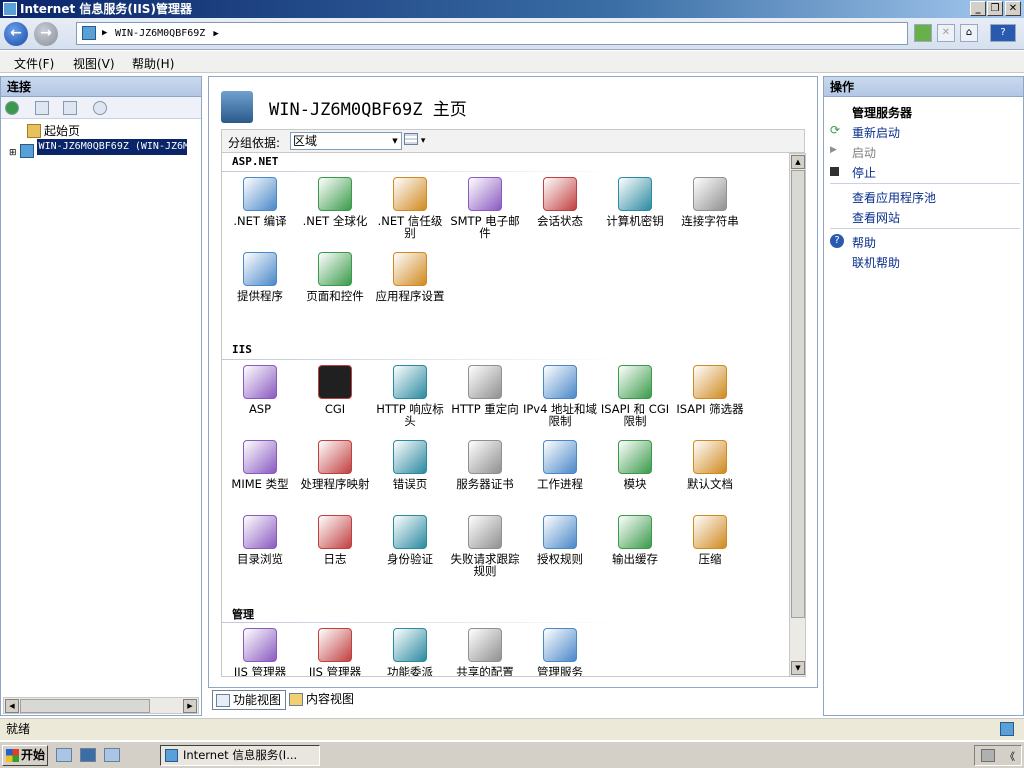  What do you see at coordinates (635, 484) in the screenshot?
I see `feature-label: 模块` at bounding box center [635, 484].